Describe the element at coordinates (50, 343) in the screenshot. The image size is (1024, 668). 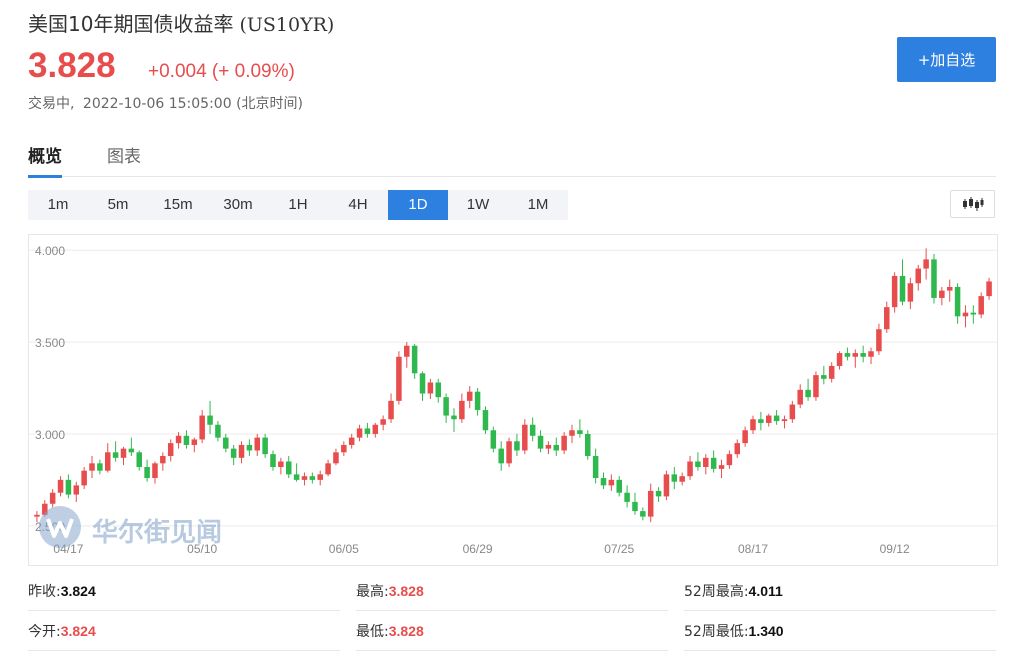
I see `y-tick-label: 3.500` at that location.